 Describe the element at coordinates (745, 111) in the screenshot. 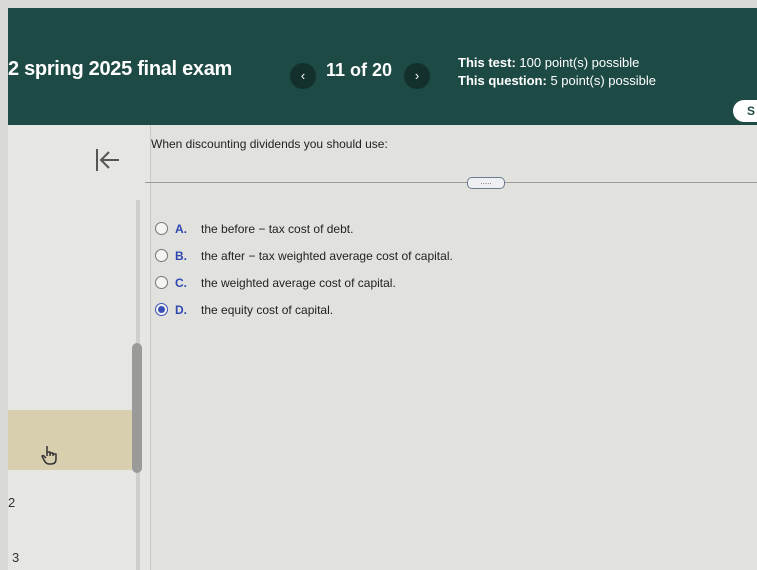

I see `edge-button: S` at that location.